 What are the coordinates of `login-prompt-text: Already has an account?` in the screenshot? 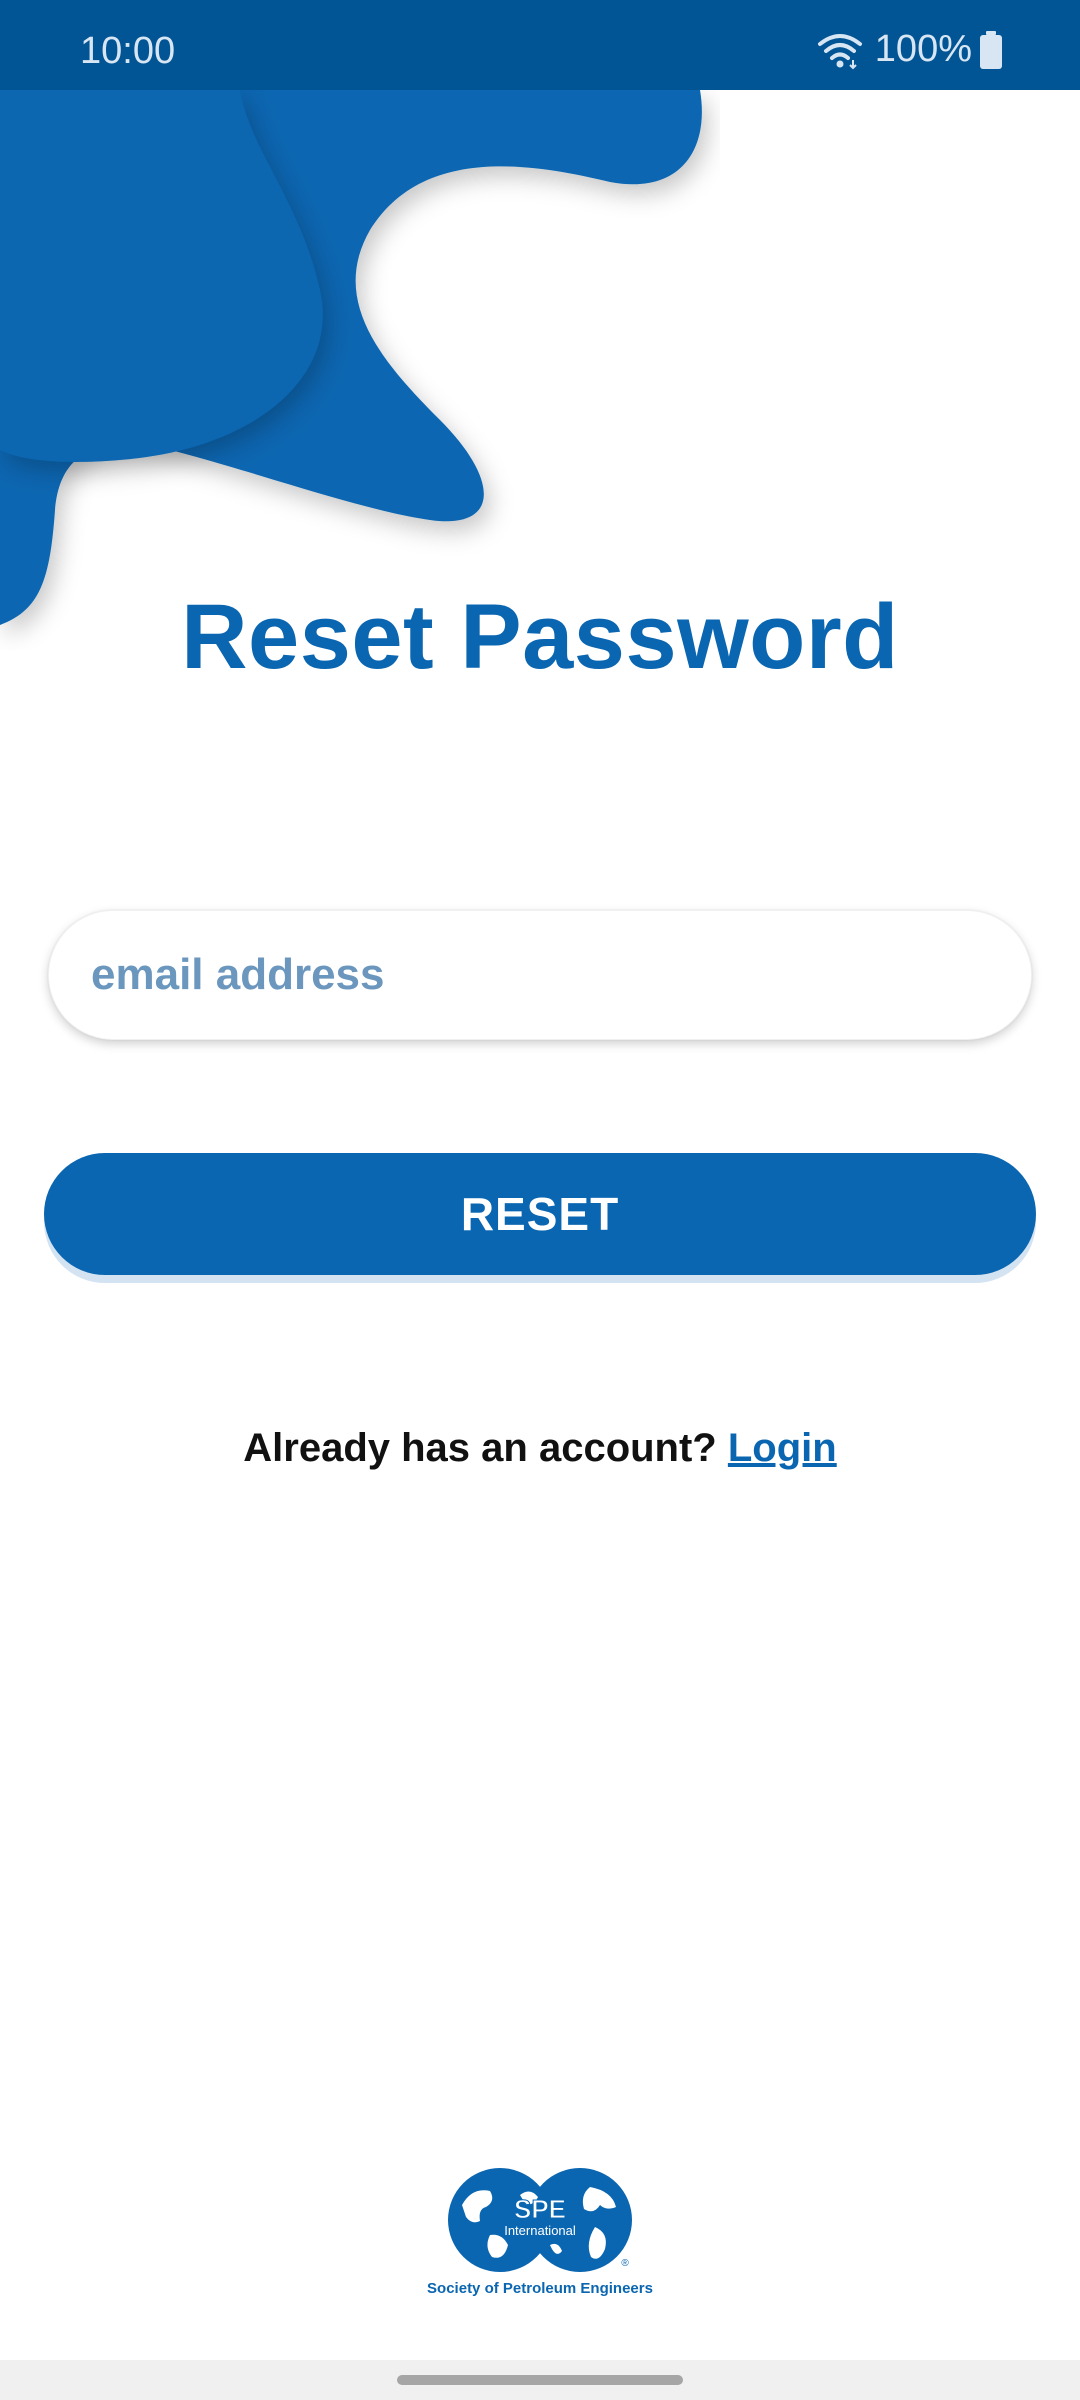 It's located at (480, 1448).